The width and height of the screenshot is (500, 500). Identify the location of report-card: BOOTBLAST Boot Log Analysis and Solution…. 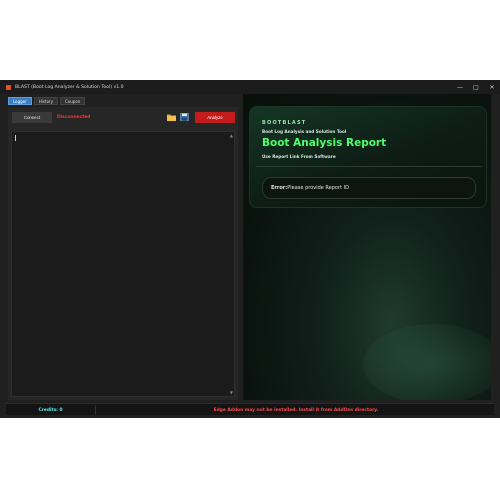
(368, 157).